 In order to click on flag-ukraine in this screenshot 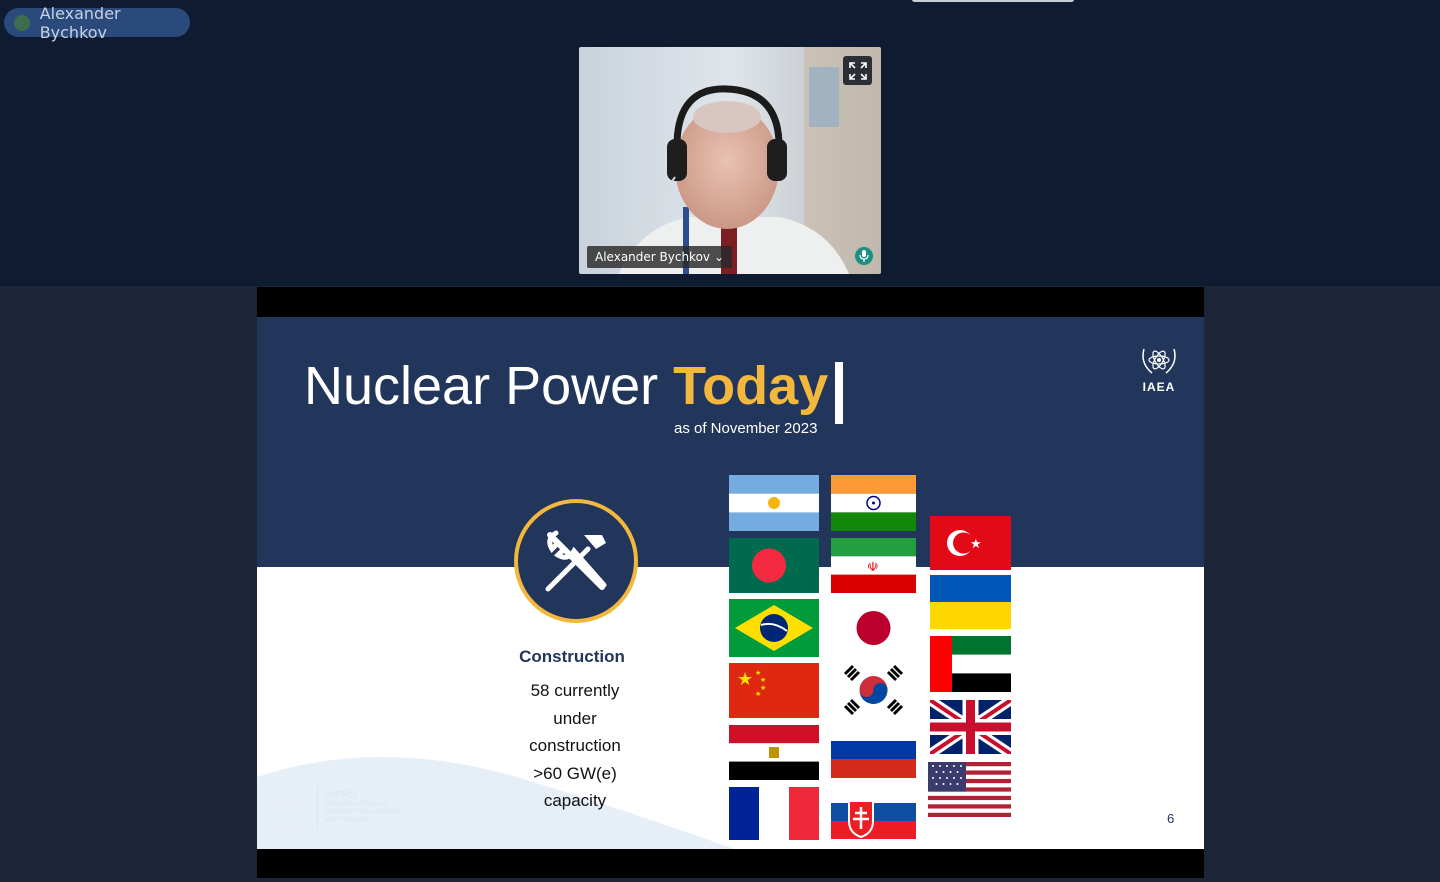, I will do `click(970, 602)`.